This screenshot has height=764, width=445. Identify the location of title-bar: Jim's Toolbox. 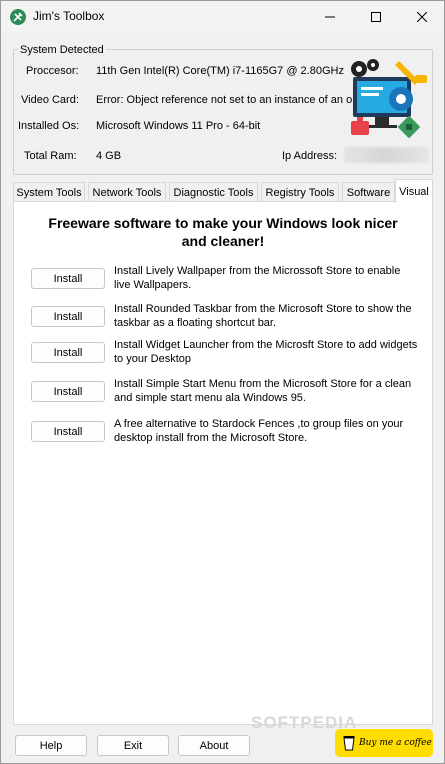
(222, 16).